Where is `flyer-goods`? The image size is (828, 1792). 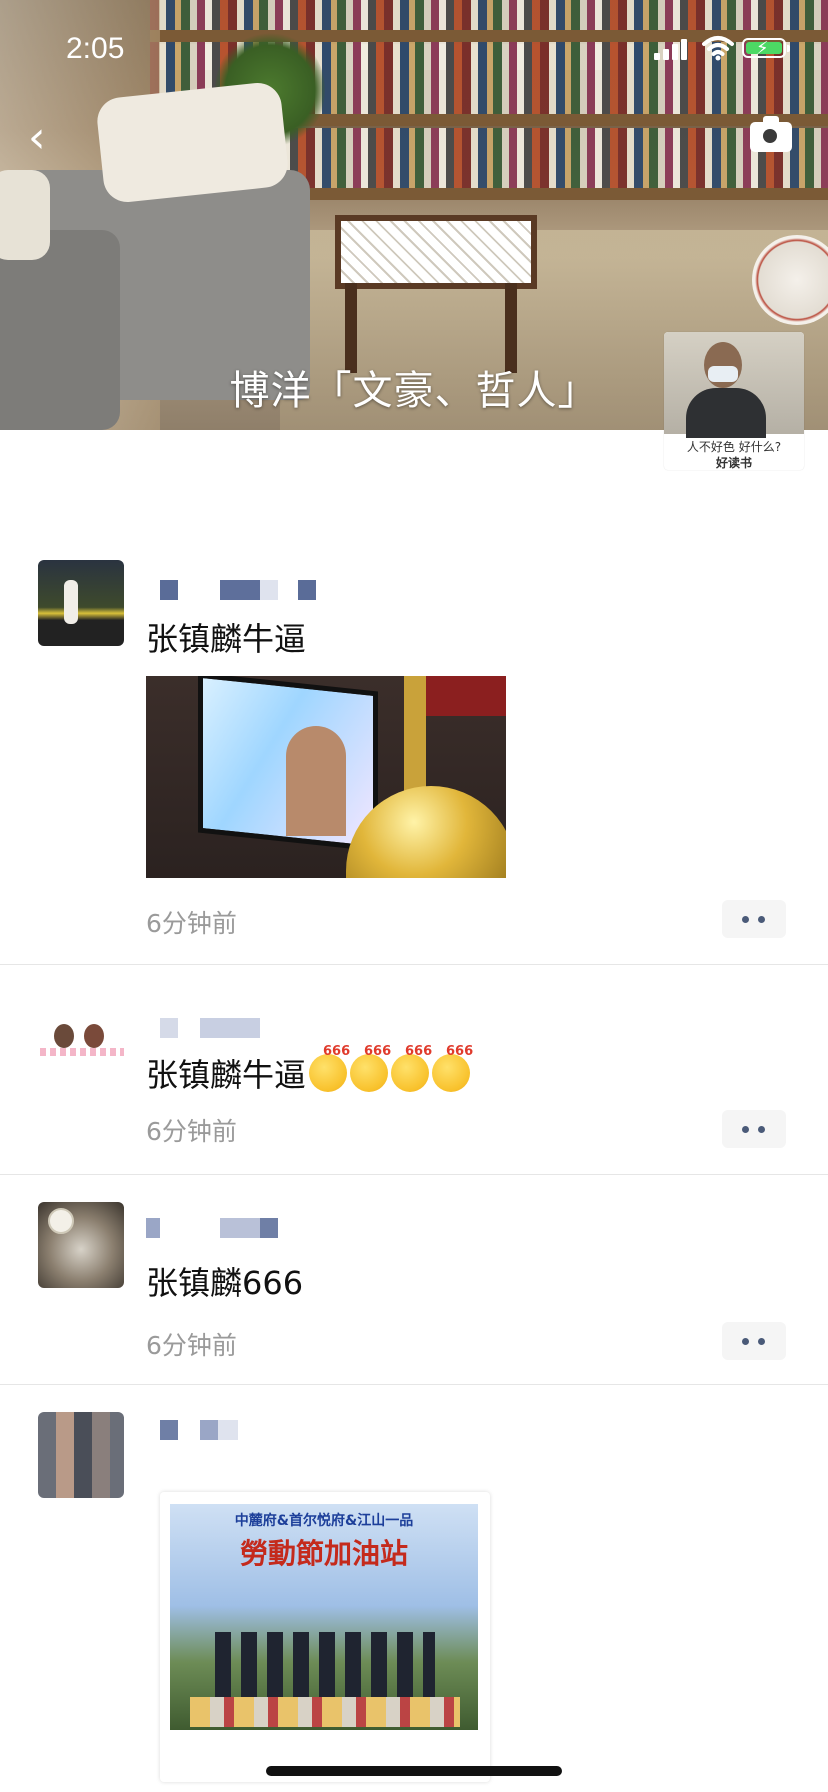
flyer-goods is located at coordinates (325, 1712).